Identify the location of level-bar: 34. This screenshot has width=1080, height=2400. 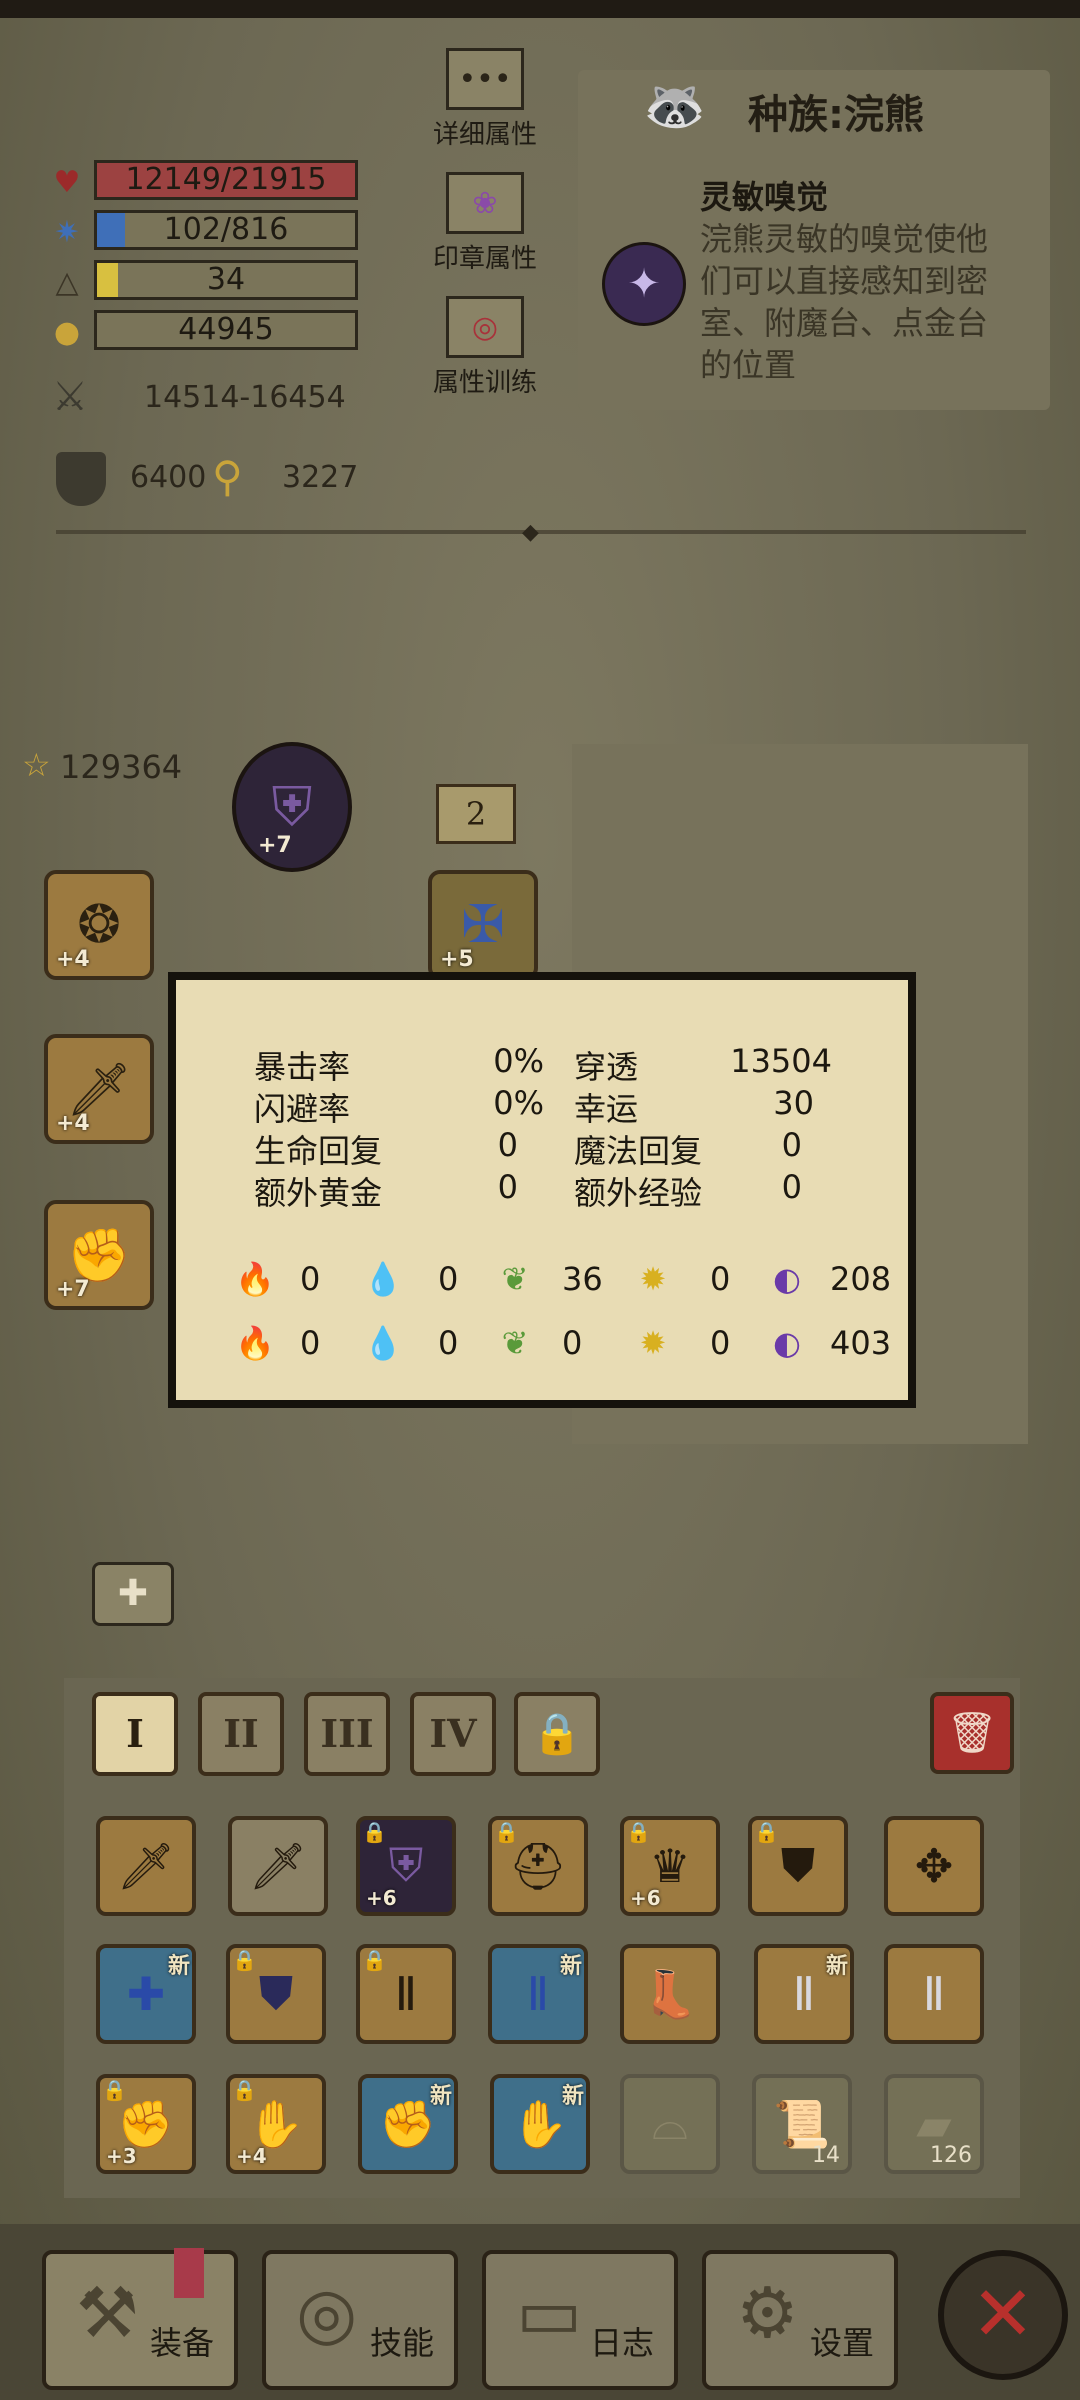
(226, 280).